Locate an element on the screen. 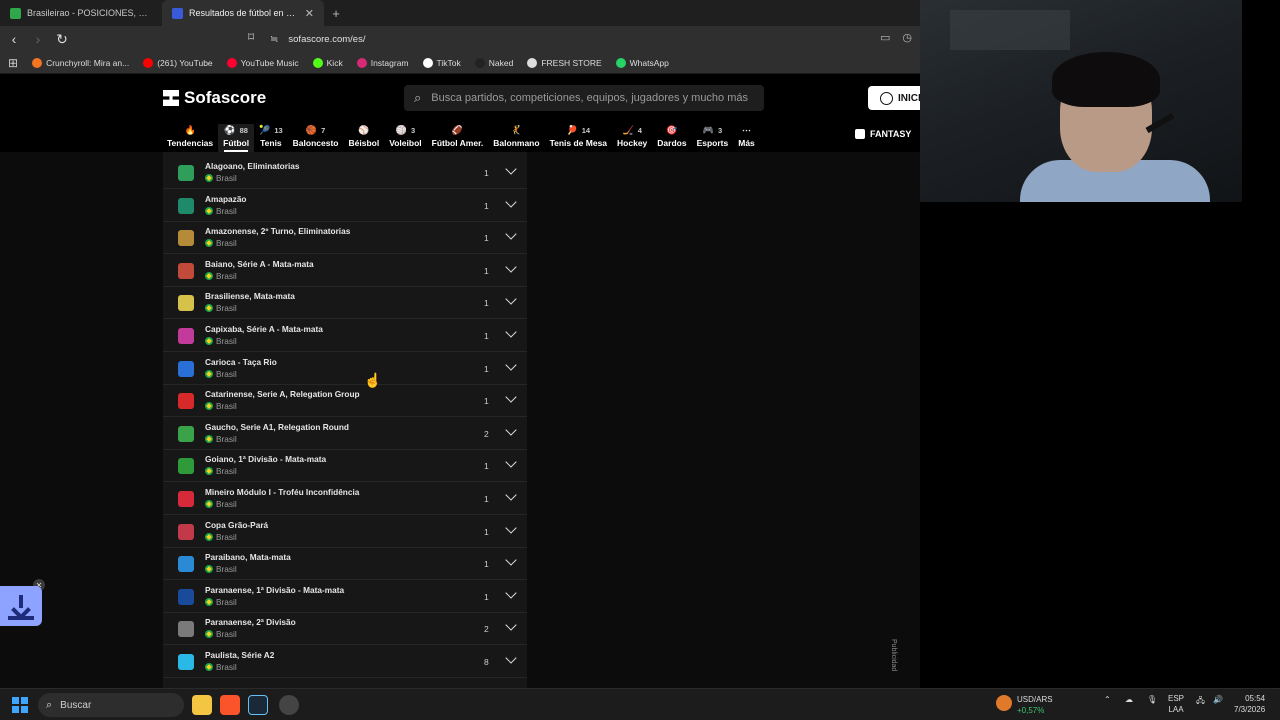 The height and width of the screenshot is (720, 1280). currency-widget-icon is located at coordinates (1004, 703).